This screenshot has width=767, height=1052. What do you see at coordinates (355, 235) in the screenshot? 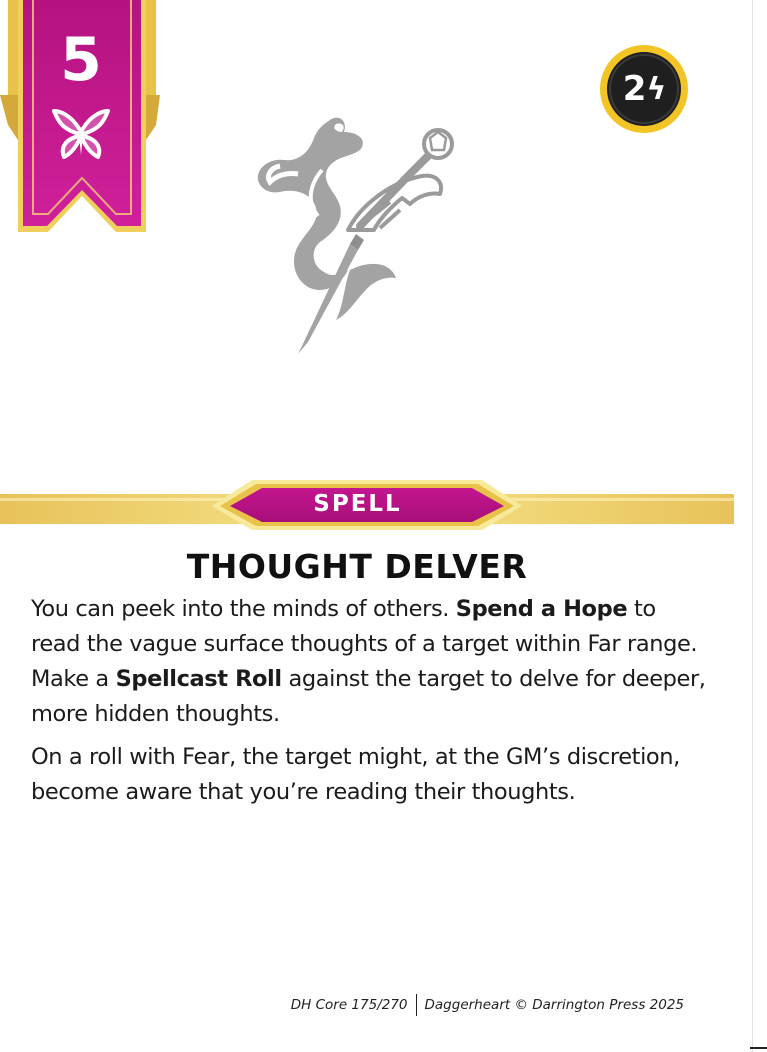
I see `serpent-dagger-art` at bounding box center [355, 235].